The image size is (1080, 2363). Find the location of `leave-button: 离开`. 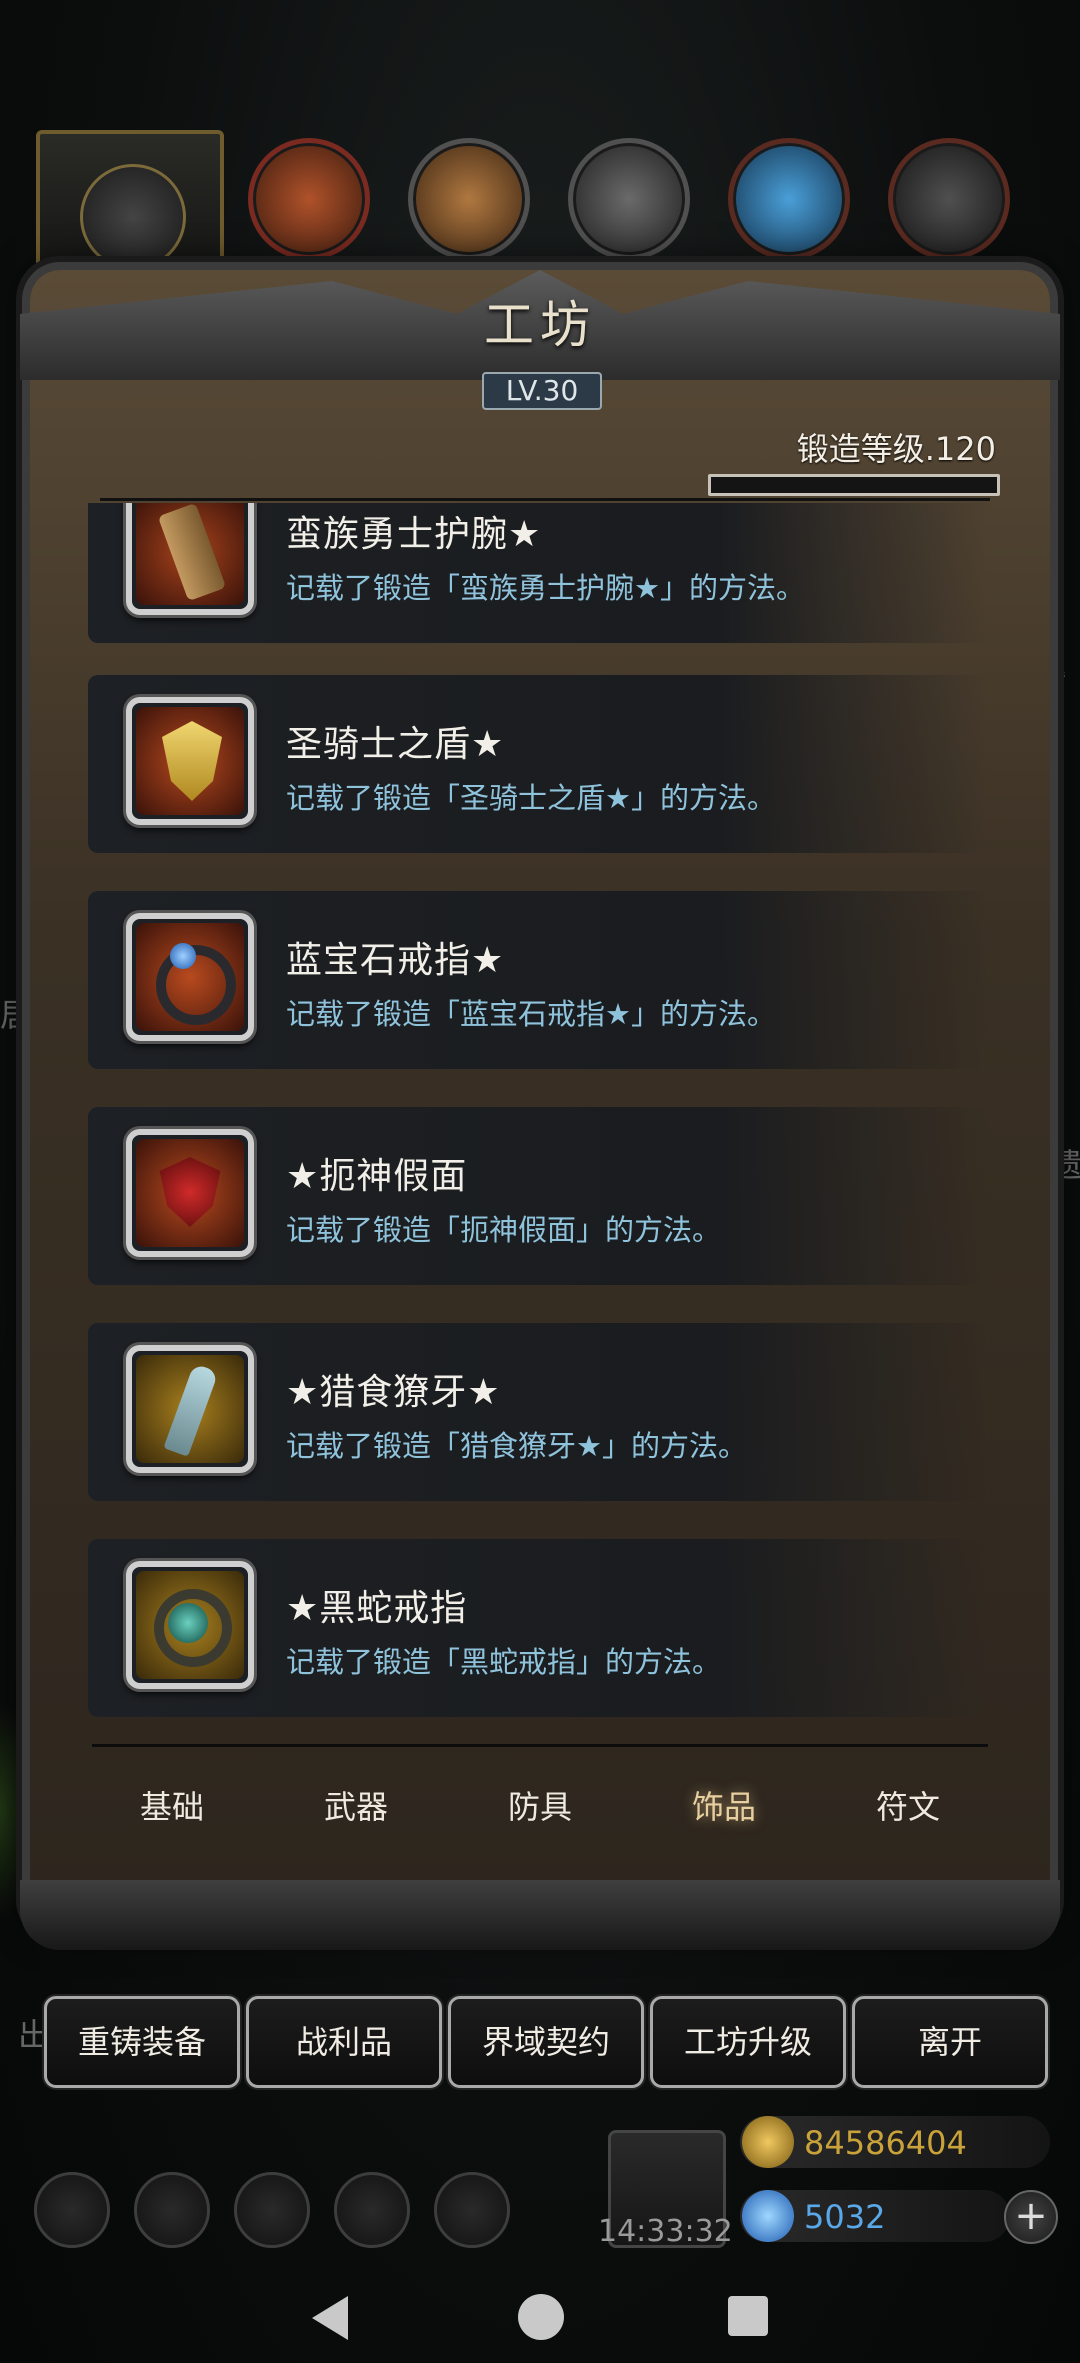

leave-button: 离开 is located at coordinates (950, 2042).